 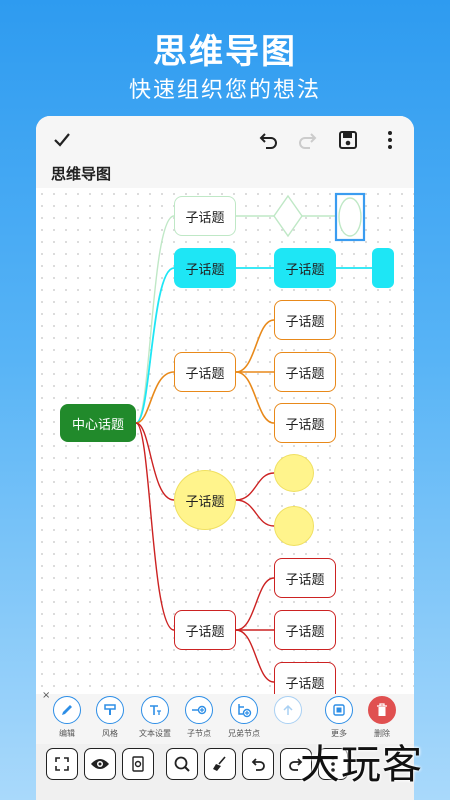 I want to click on arrow-up-icon, so click(x=288, y=709).